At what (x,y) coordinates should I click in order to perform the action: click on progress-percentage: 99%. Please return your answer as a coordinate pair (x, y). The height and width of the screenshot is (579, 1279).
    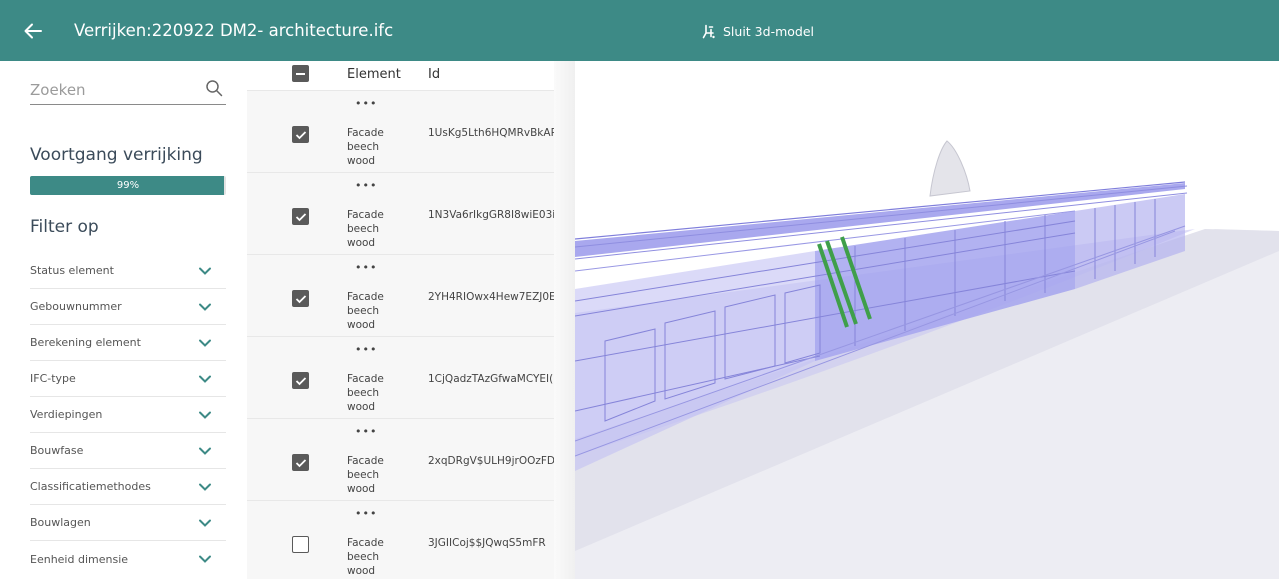
    Looking at the image, I should click on (128, 185).